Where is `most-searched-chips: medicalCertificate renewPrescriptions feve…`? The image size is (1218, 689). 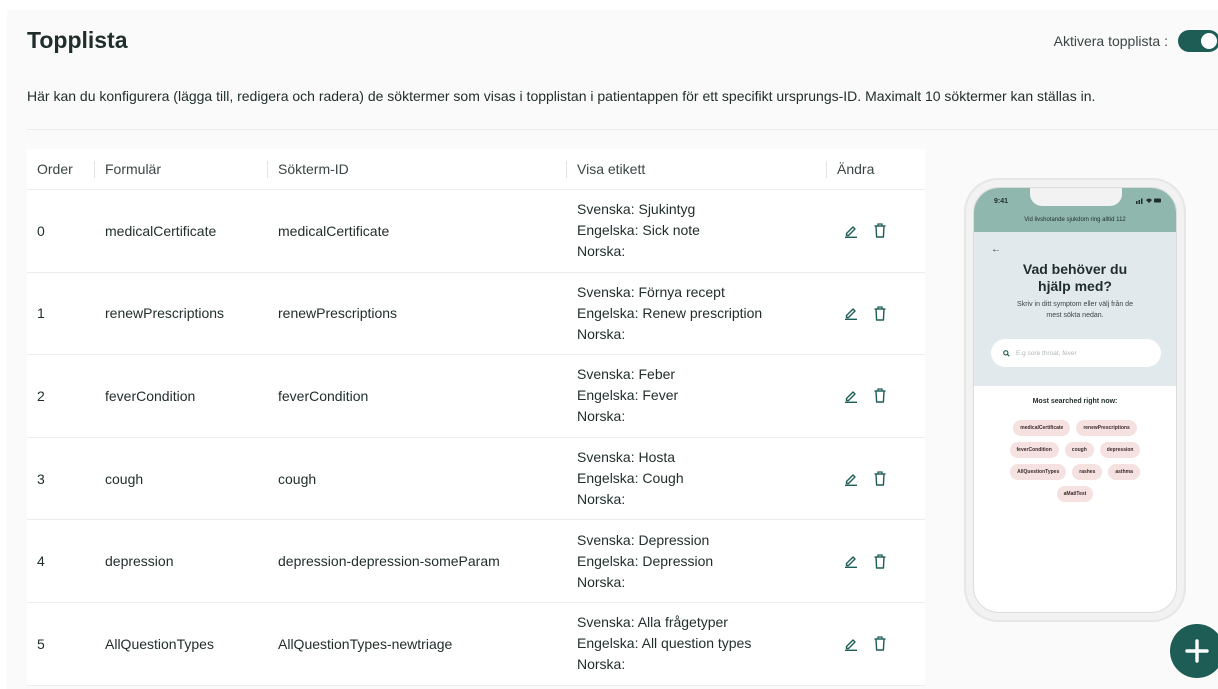
most-searched-chips: medicalCertificate renewPrescriptions feve… is located at coordinates (1075, 461).